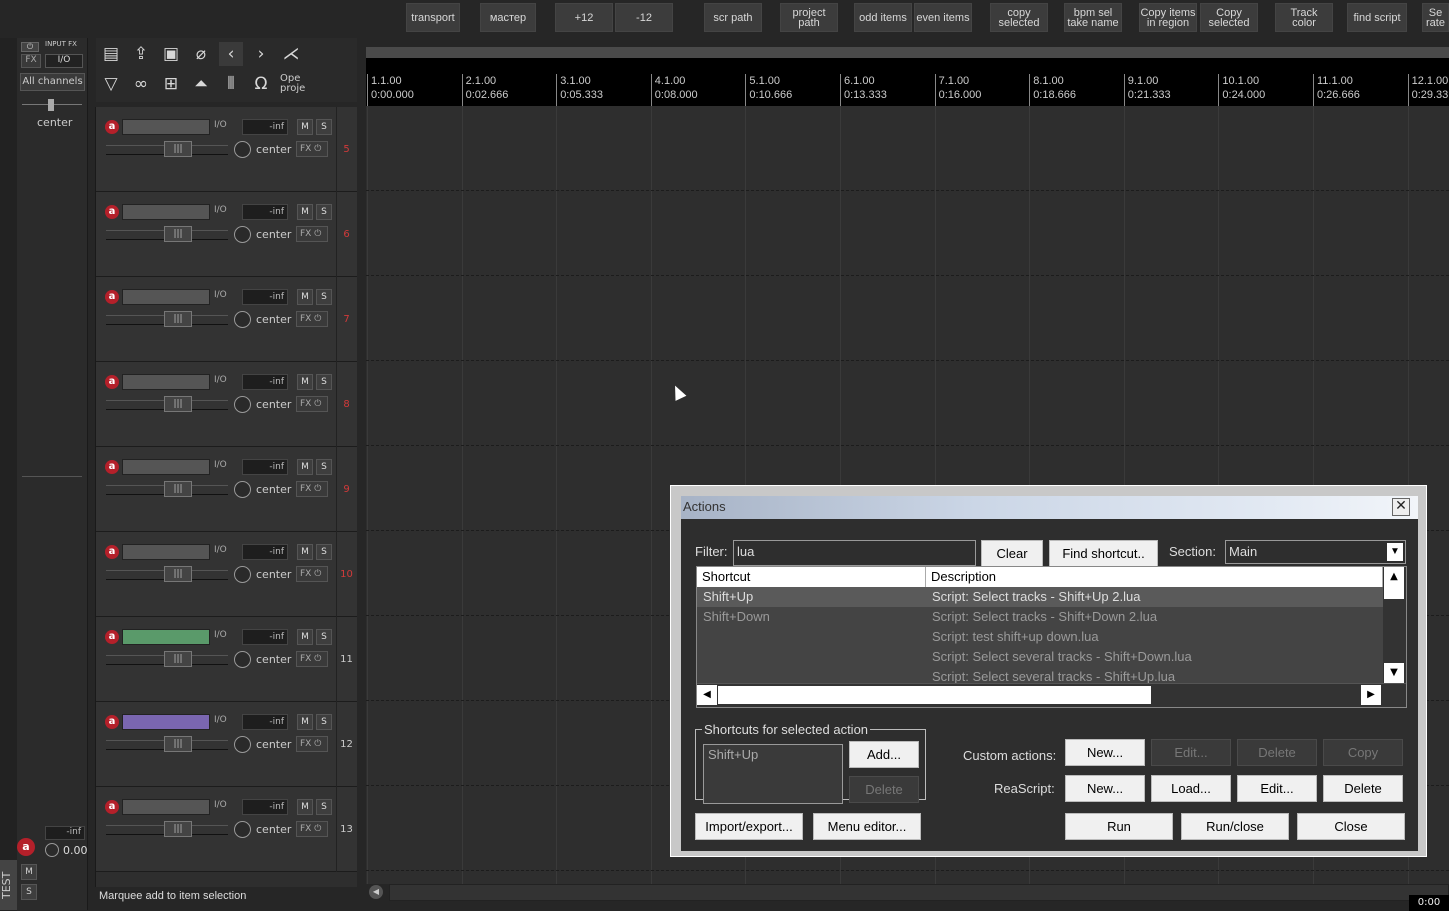  Describe the element at coordinates (291, 54) in the screenshot. I see `metronome-icon: ⋌` at that location.